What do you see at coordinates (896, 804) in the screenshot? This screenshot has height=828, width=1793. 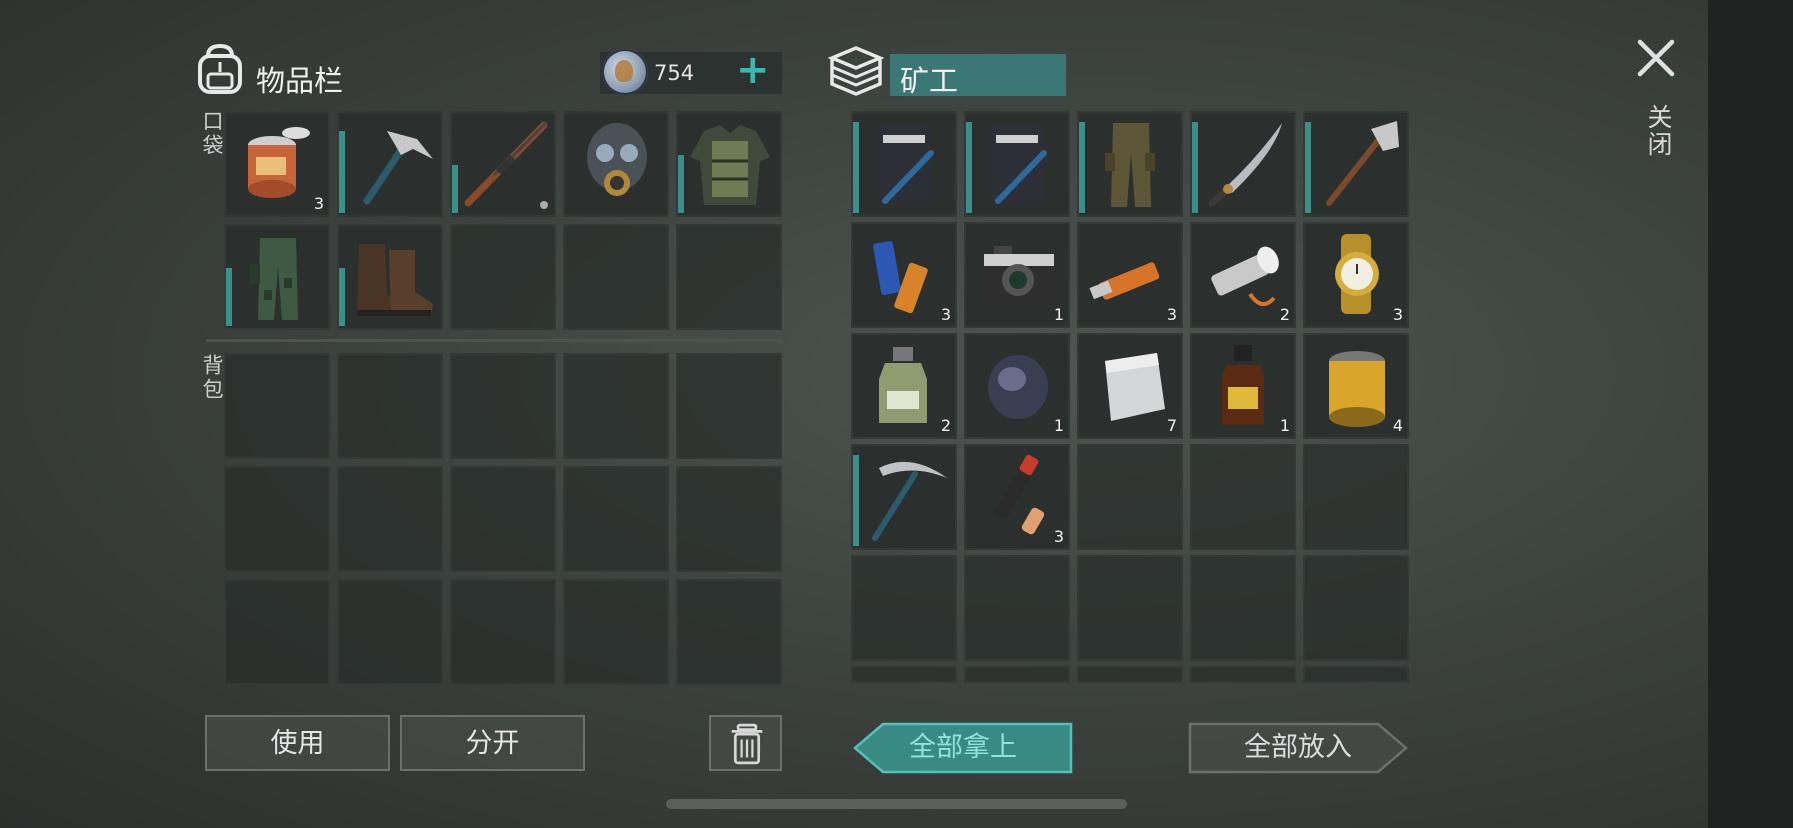 I see `home-indicator` at bounding box center [896, 804].